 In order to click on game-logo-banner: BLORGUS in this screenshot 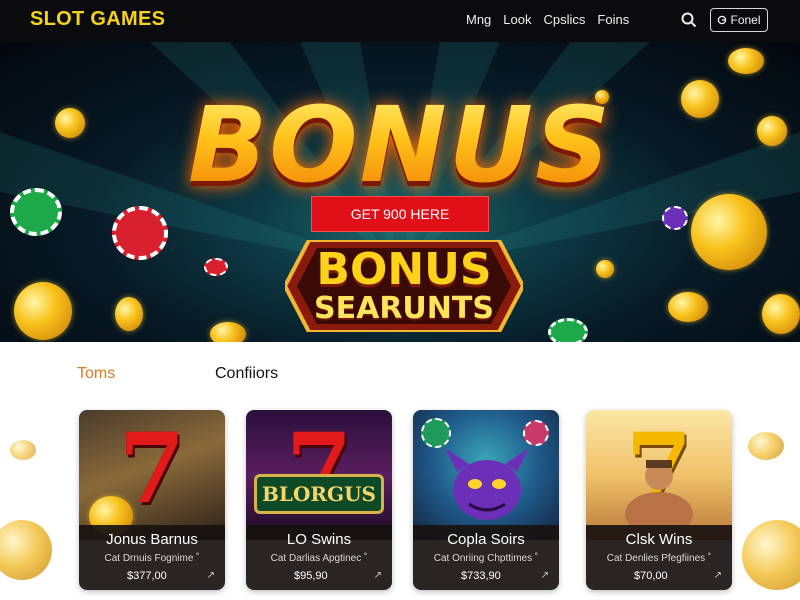, I will do `click(319, 494)`.